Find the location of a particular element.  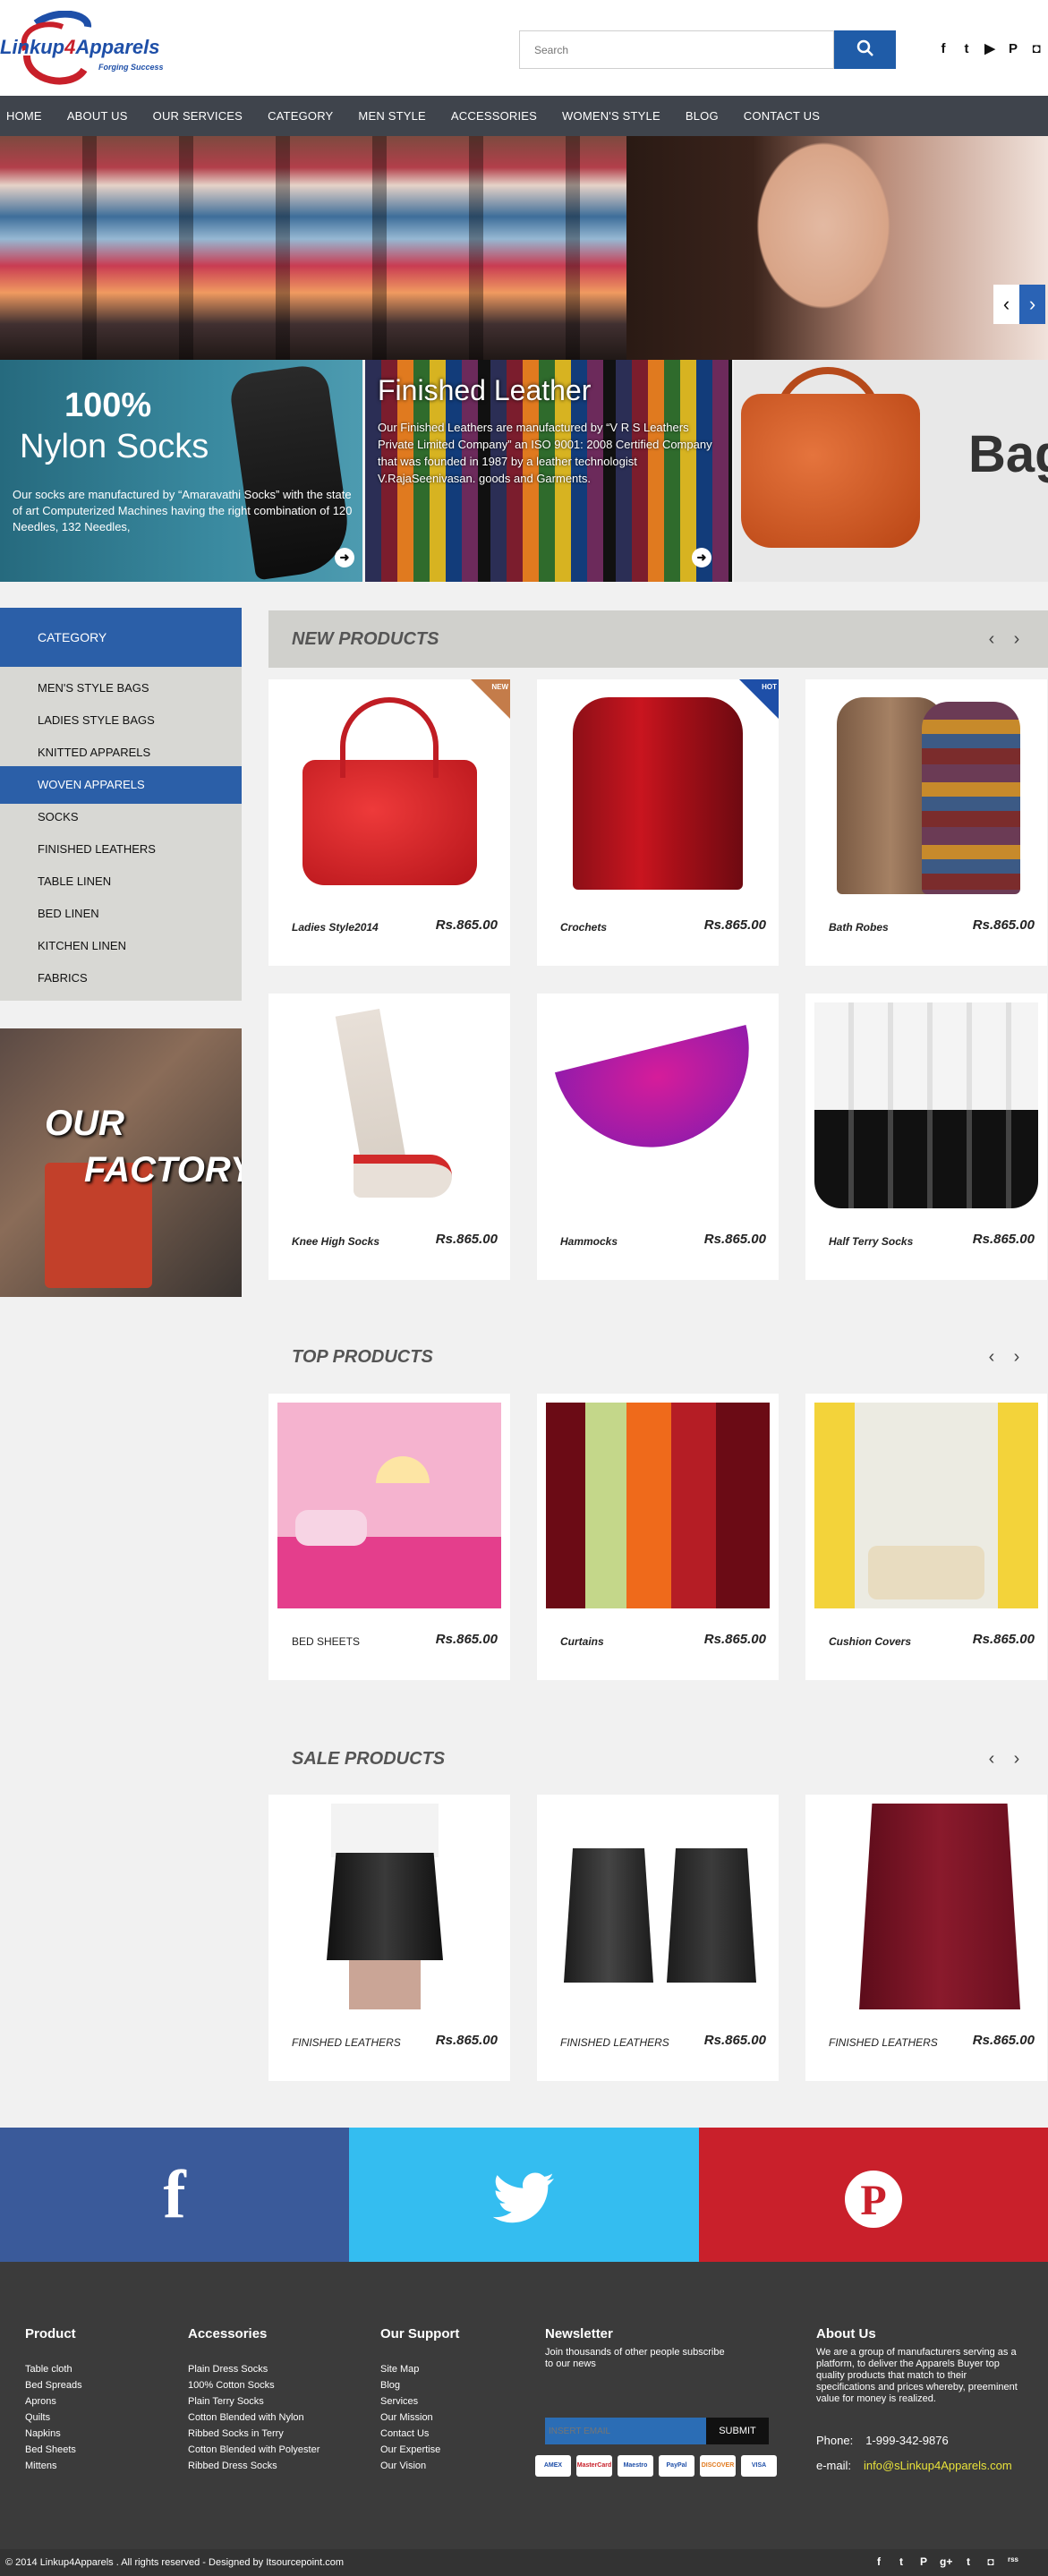

footer-link: Napkins is located at coordinates (54, 2434).